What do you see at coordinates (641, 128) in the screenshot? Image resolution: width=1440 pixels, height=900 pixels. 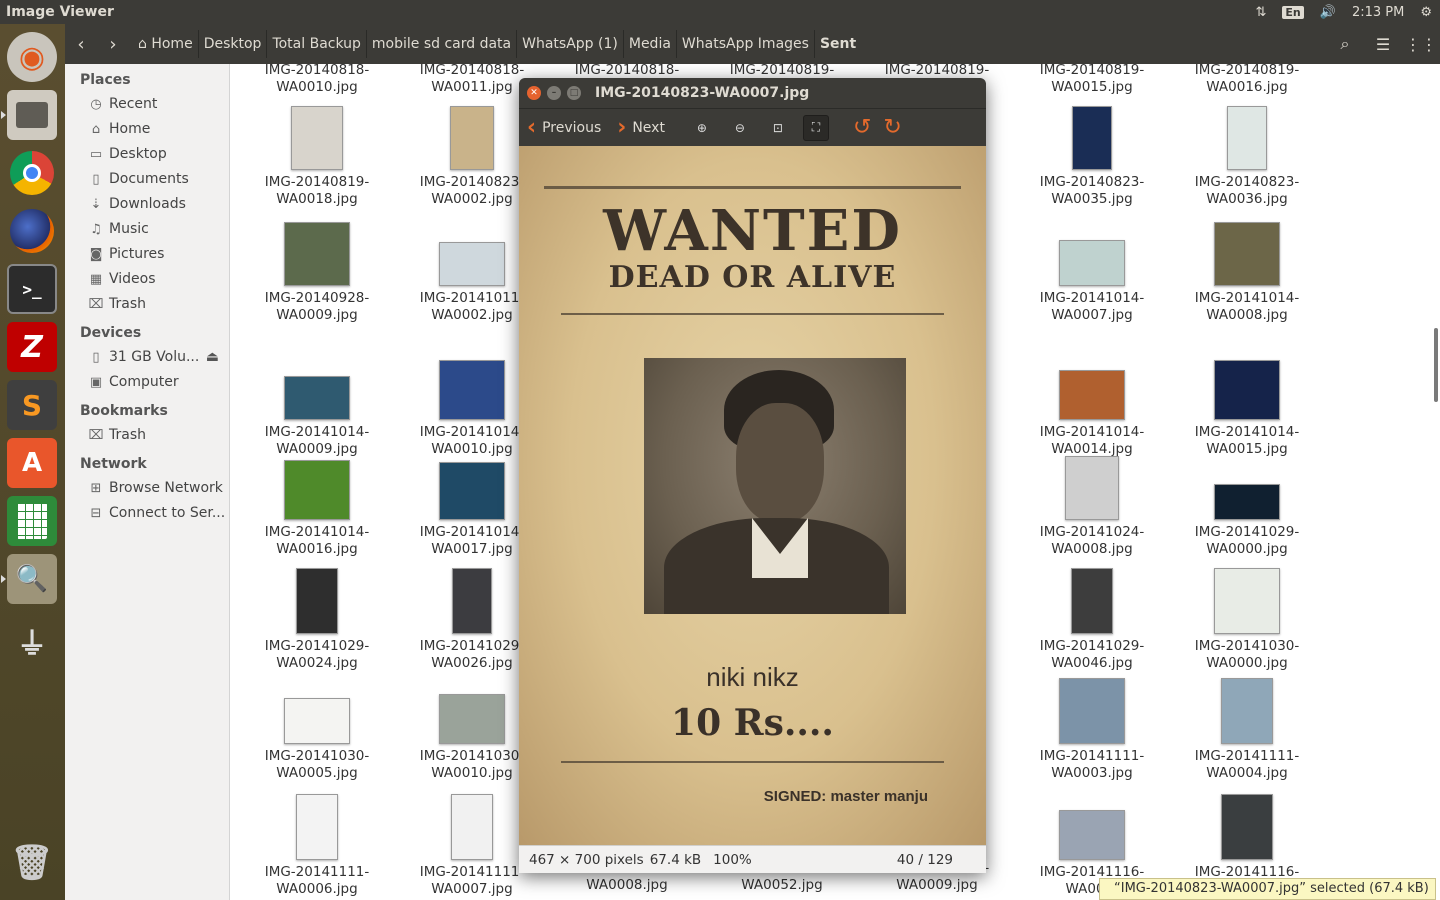 I see `next-button: › Next` at bounding box center [641, 128].